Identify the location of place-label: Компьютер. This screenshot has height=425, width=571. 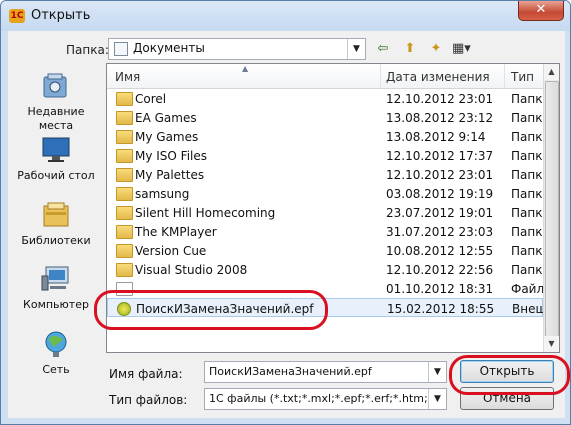
(56, 304).